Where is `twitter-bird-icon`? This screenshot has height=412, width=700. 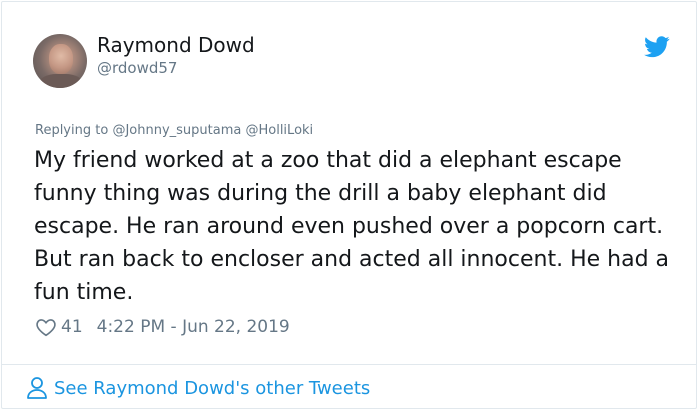
twitter-bird-icon is located at coordinates (657, 47).